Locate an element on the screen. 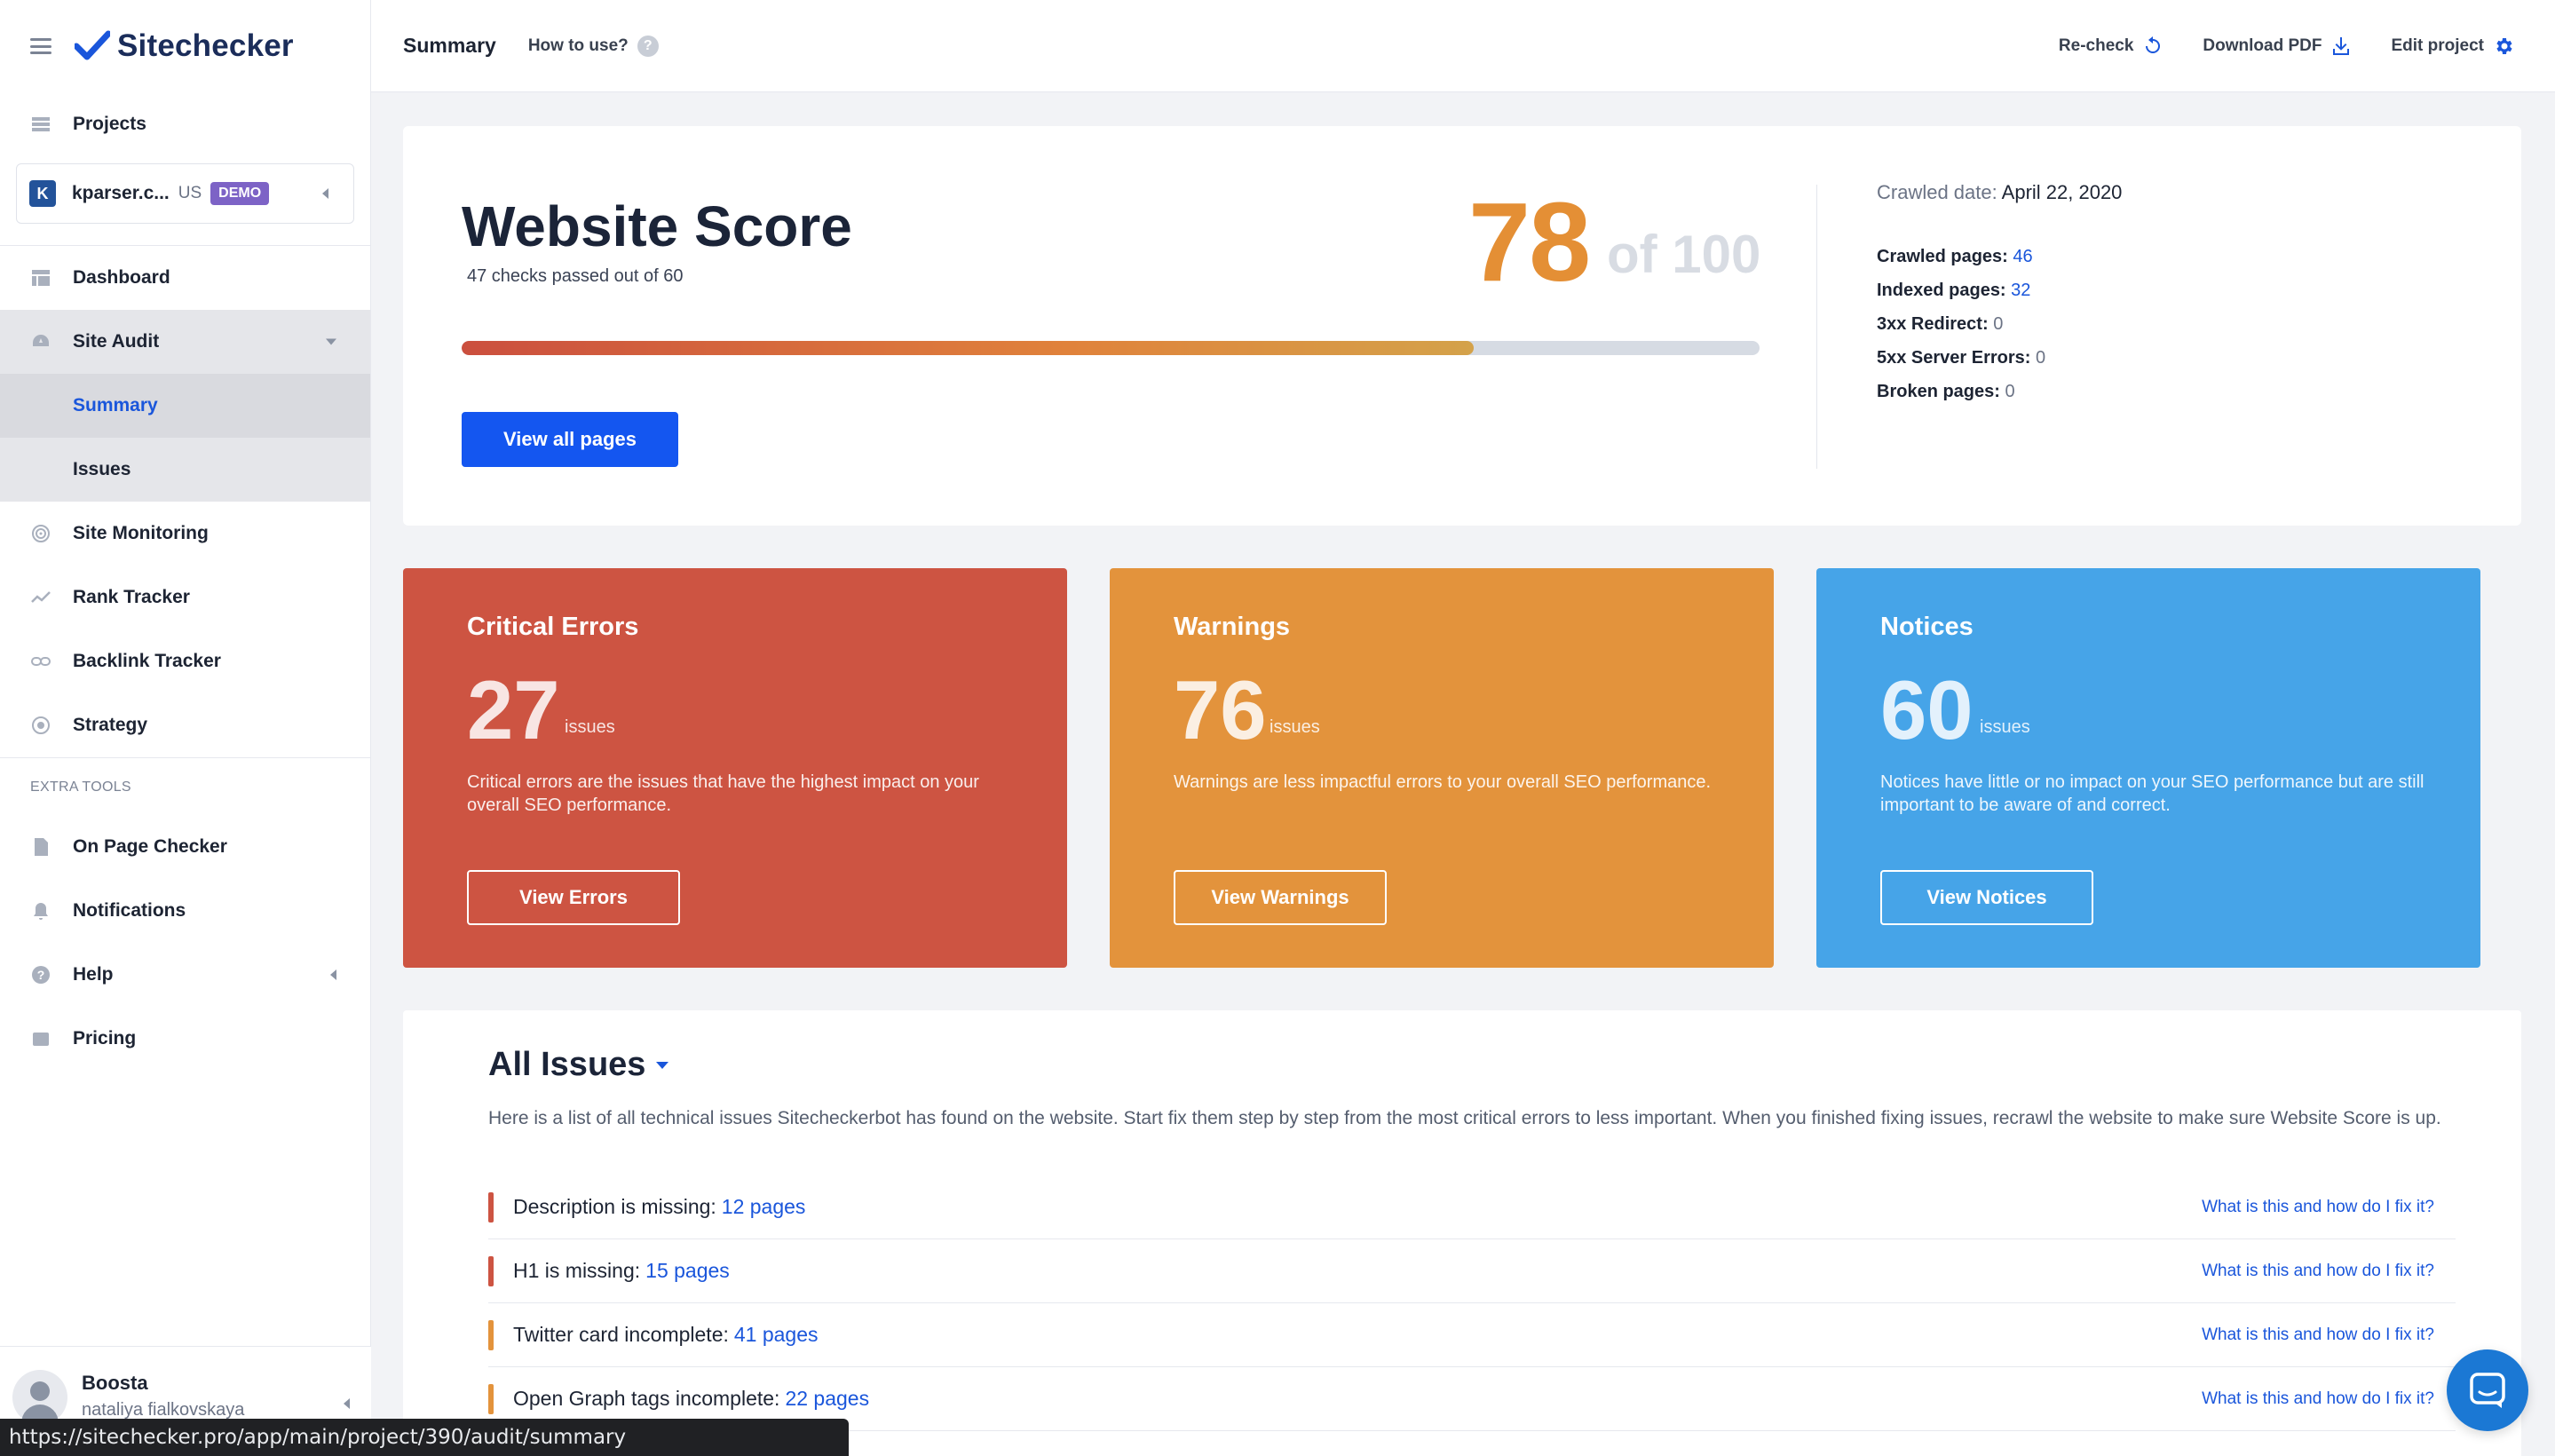 The width and height of the screenshot is (2555, 1456). crawled-date-value: April 22, 2020 is located at coordinates (2062, 192).